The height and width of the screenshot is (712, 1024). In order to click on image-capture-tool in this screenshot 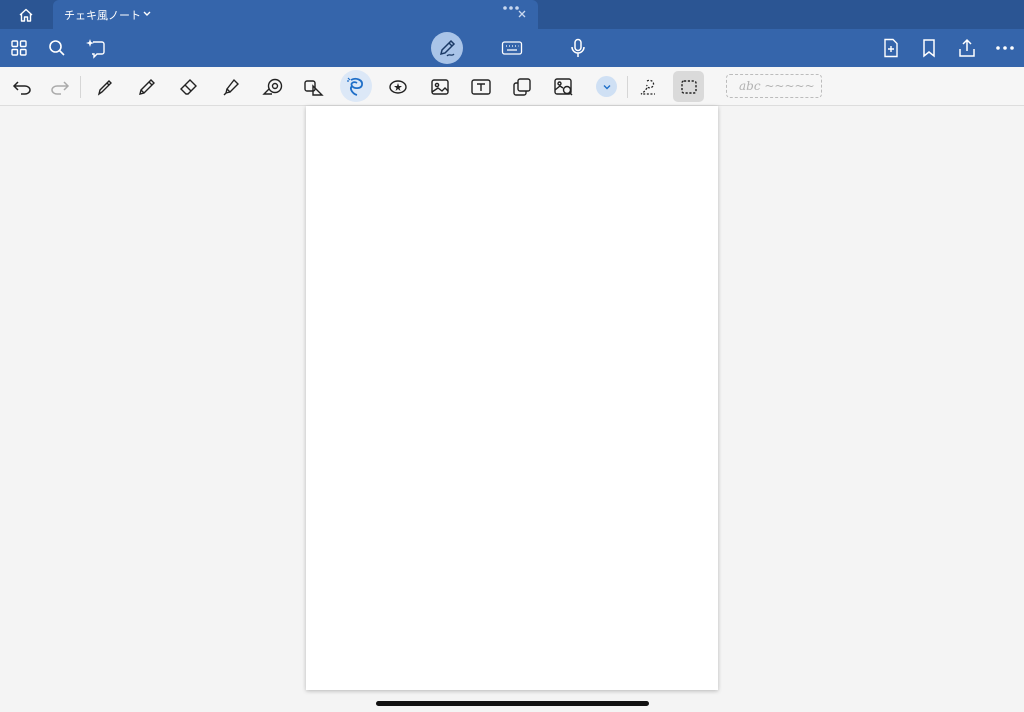, I will do `click(564, 87)`.